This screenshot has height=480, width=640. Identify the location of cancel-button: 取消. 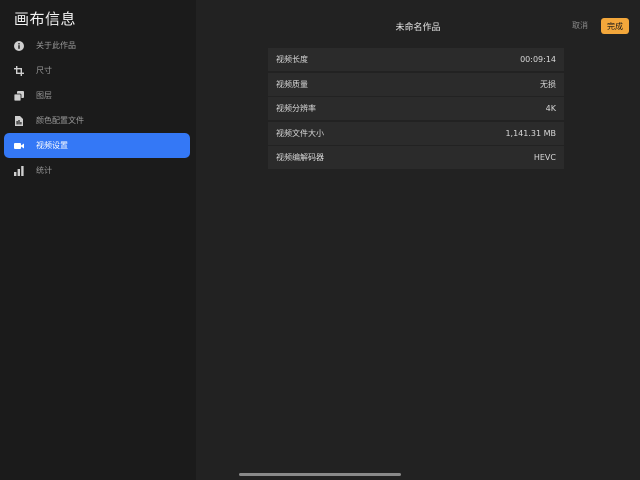
(580, 25).